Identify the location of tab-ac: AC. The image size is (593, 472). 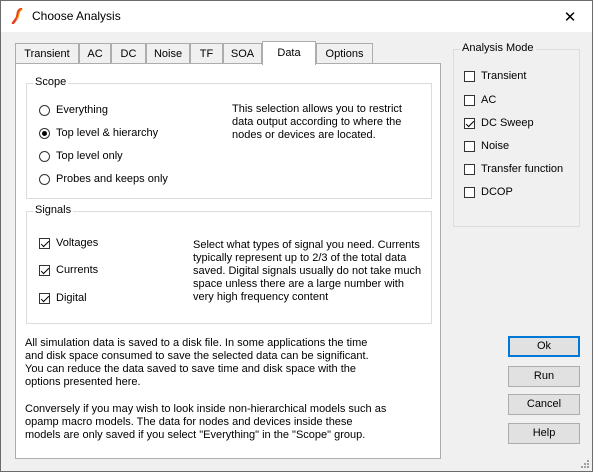
(95, 53).